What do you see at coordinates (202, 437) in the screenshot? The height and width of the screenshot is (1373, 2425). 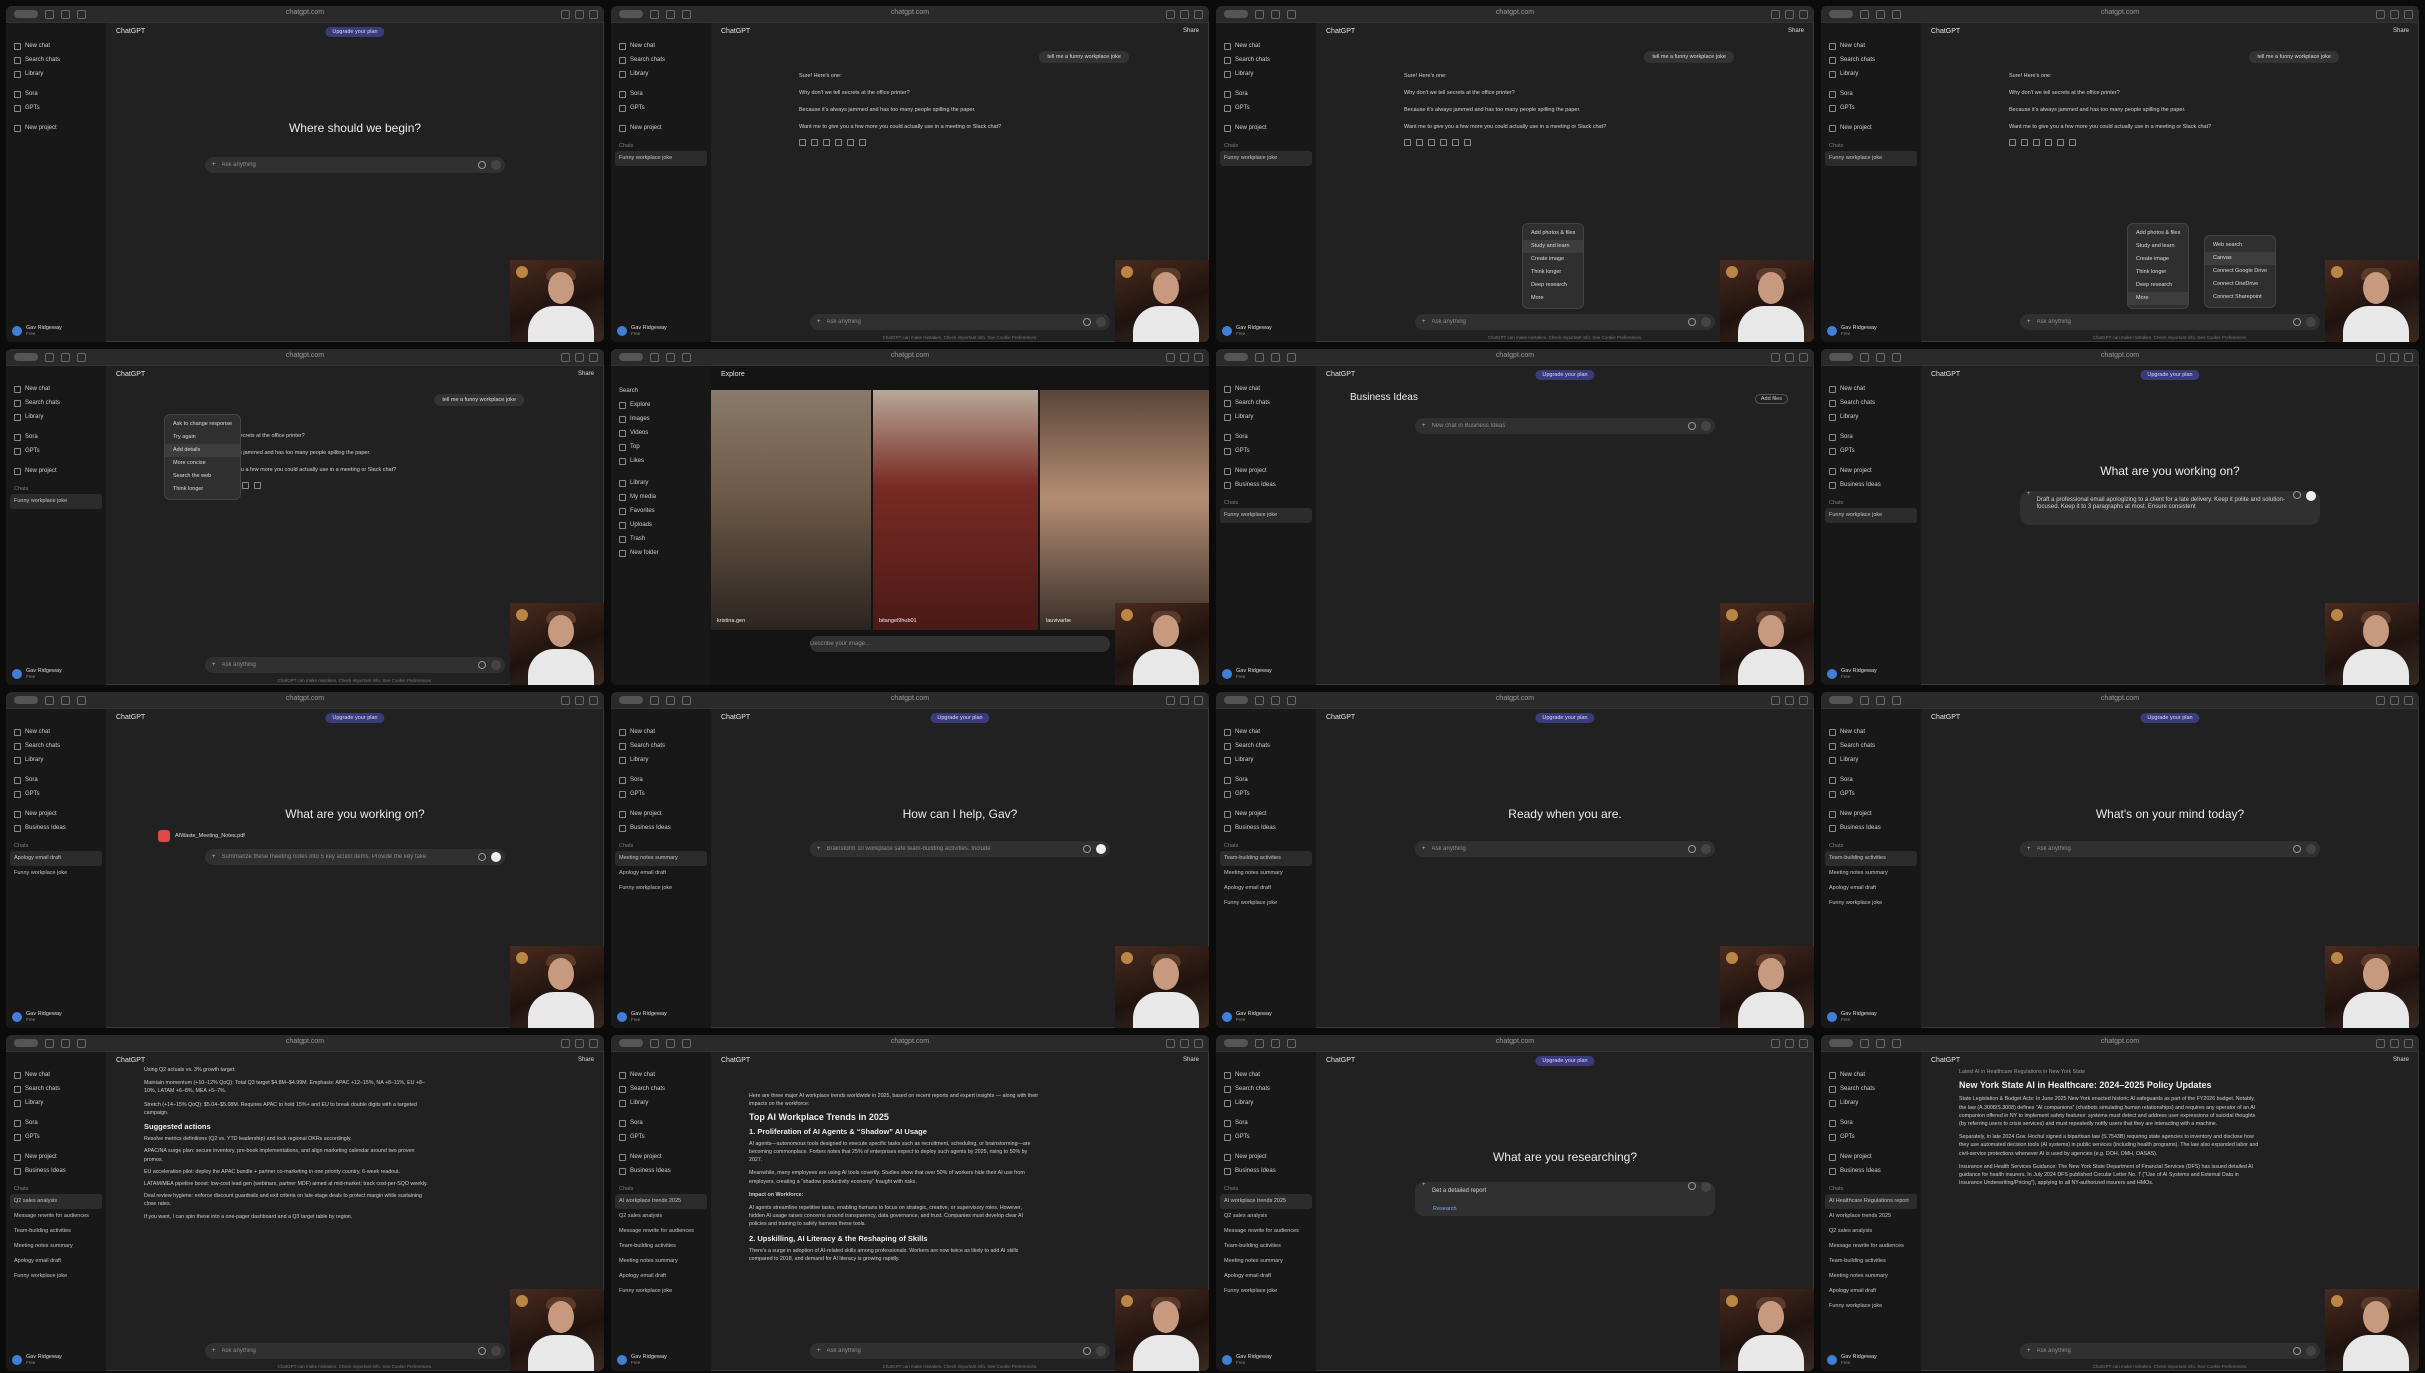 I see `menu-item: Try again` at bounding box center [202, 437].